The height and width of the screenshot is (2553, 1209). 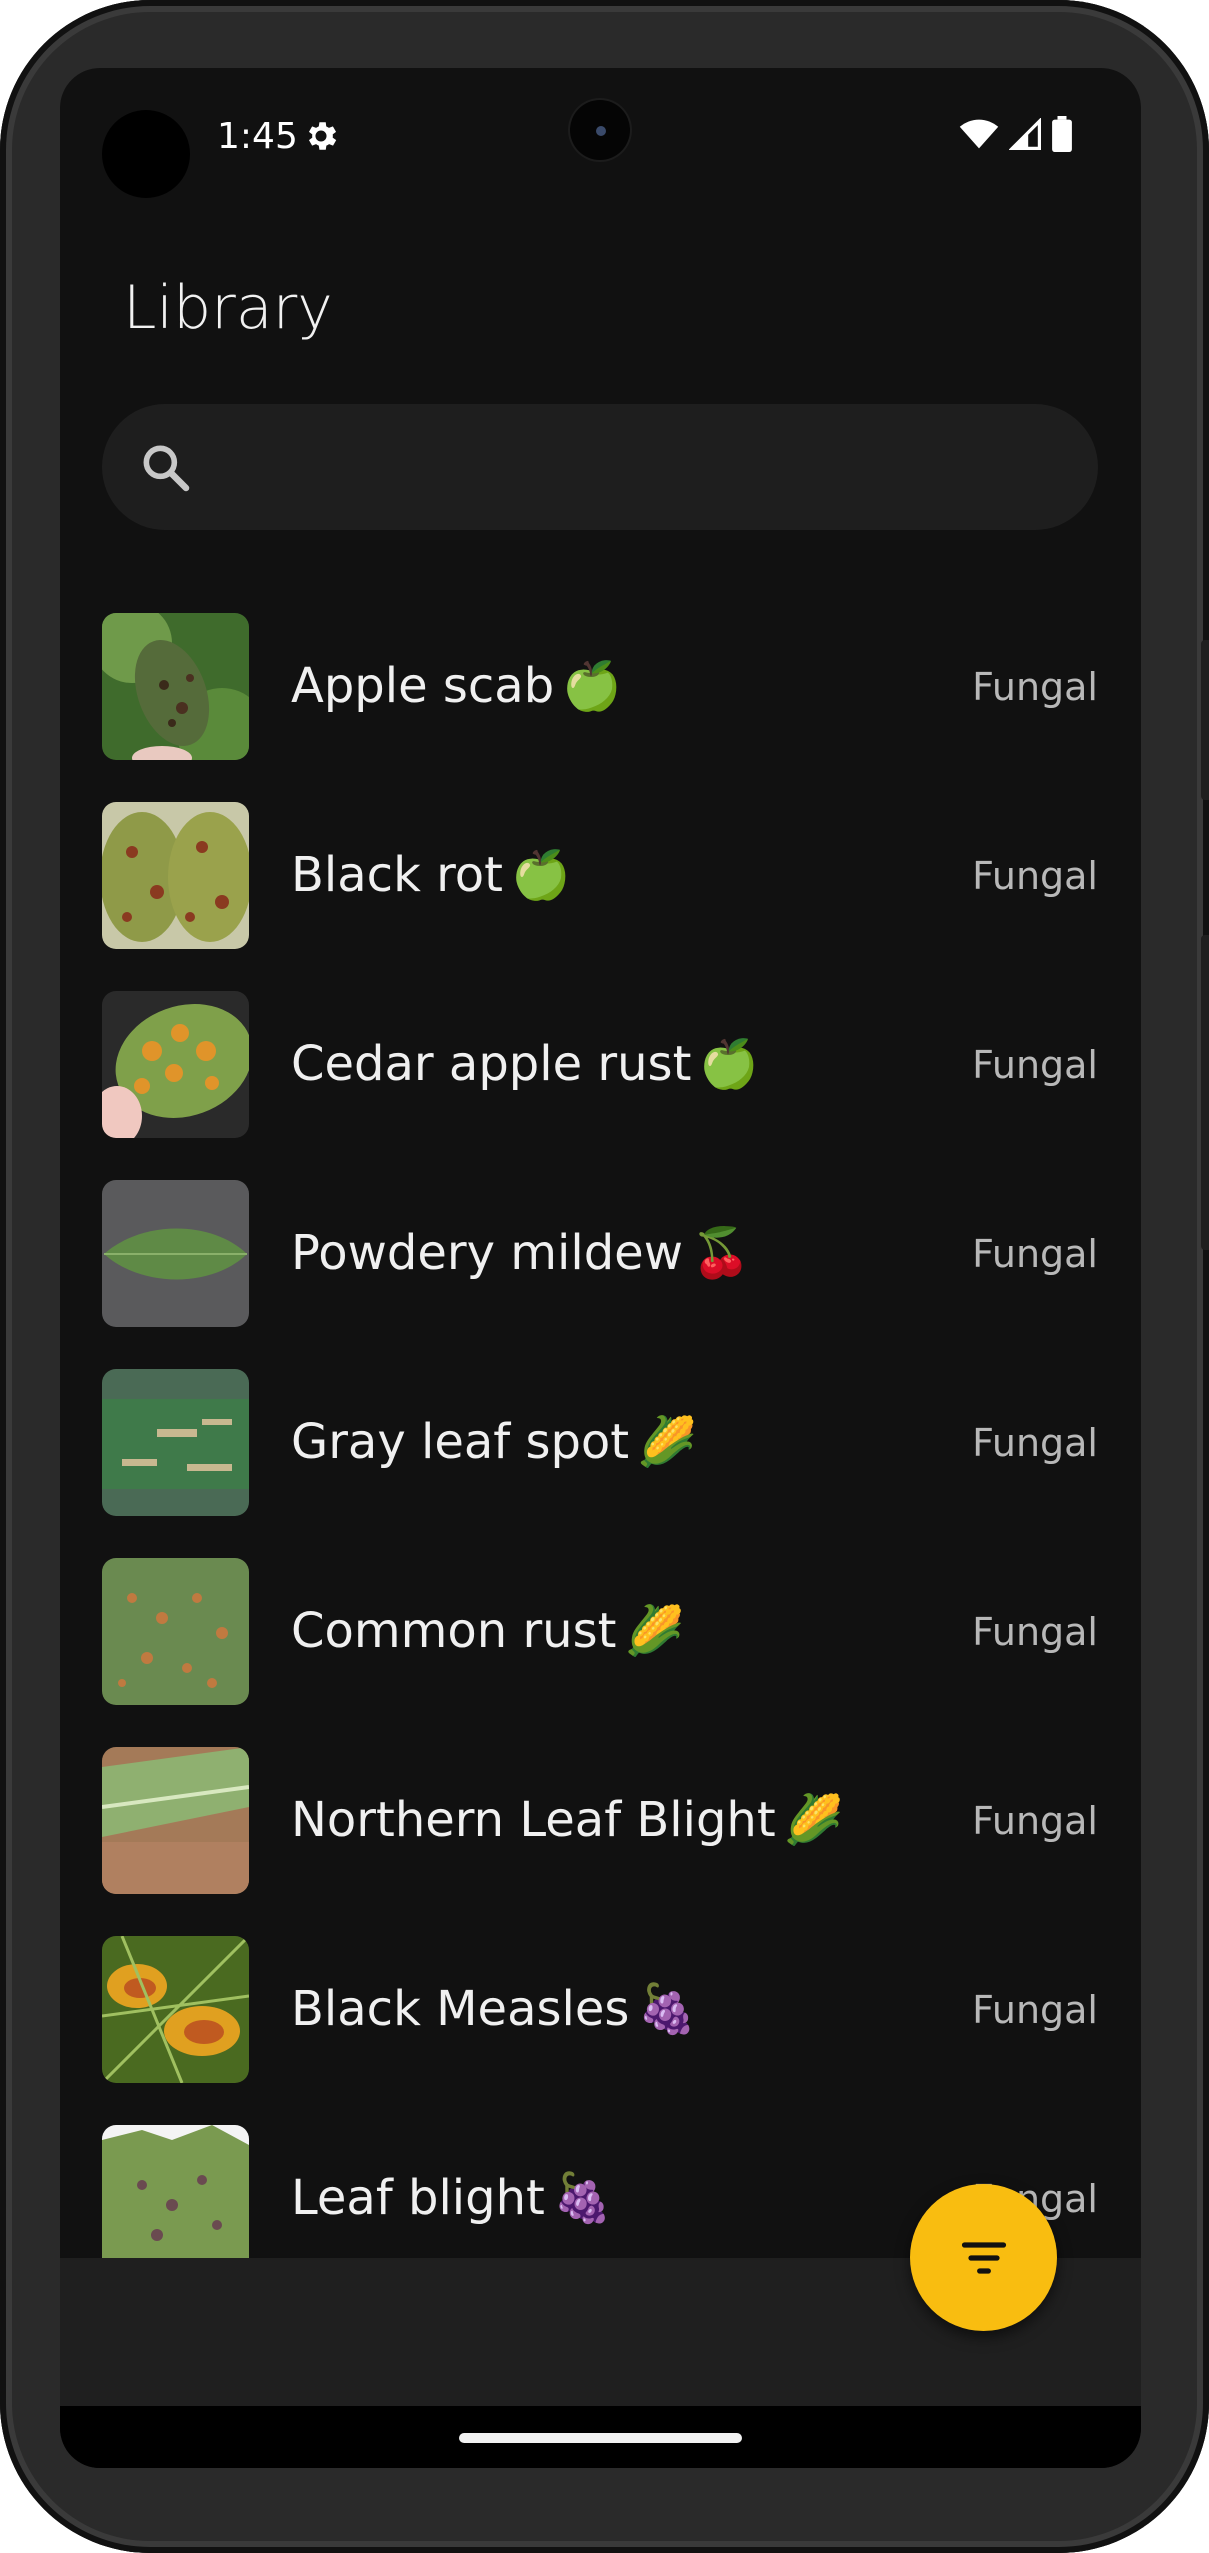 I want to click on home-indicator, so click(x=600, y=2438).